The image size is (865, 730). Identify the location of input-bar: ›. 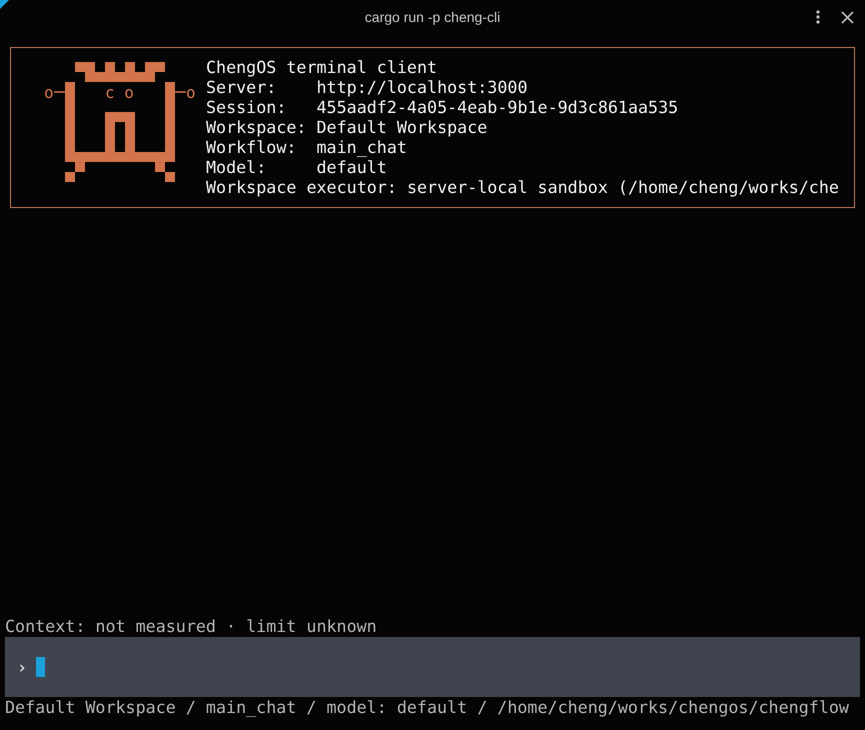
(432, 667).